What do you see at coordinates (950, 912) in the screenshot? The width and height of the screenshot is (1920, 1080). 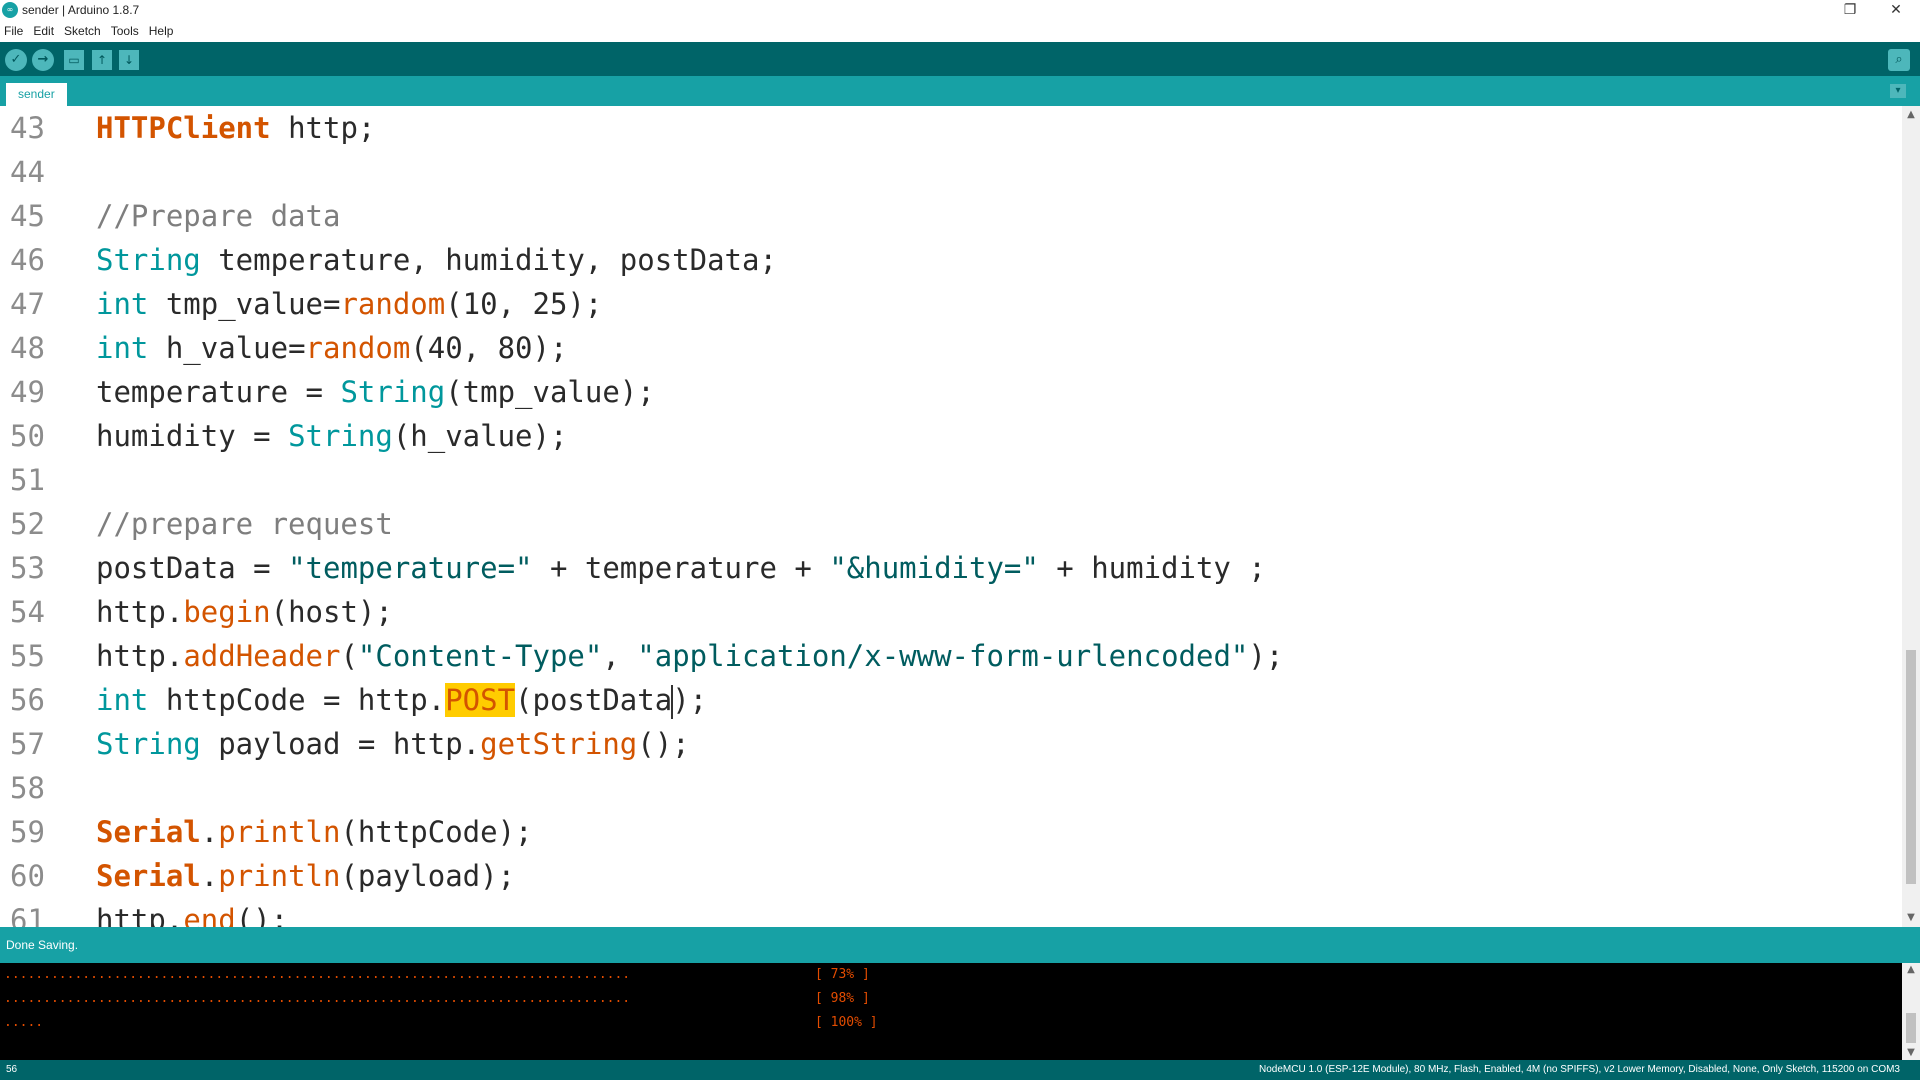 I see `code-line: 61 http.end();` at bounding box center [950, 912].